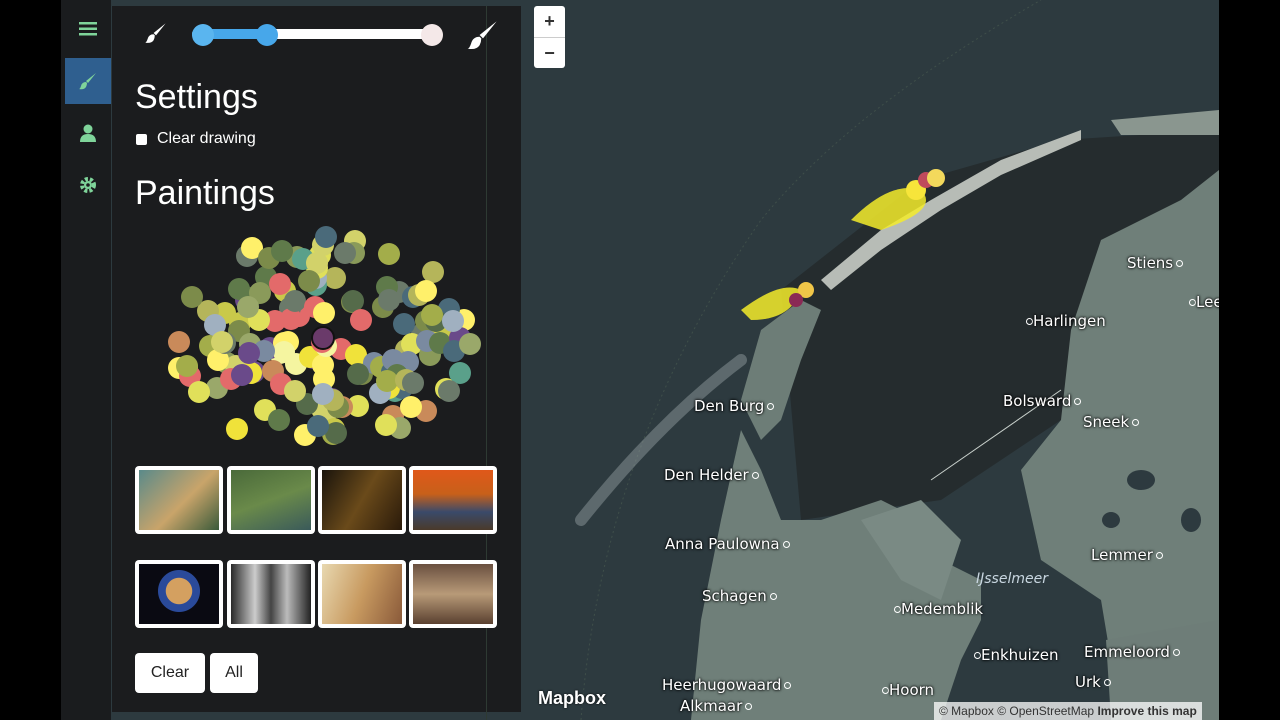 The height and width of the screenshot is (720, 1280). Describe the element at coordinates (549, 53) in the screenshot. I see `zoom-out-button: −` at that location.